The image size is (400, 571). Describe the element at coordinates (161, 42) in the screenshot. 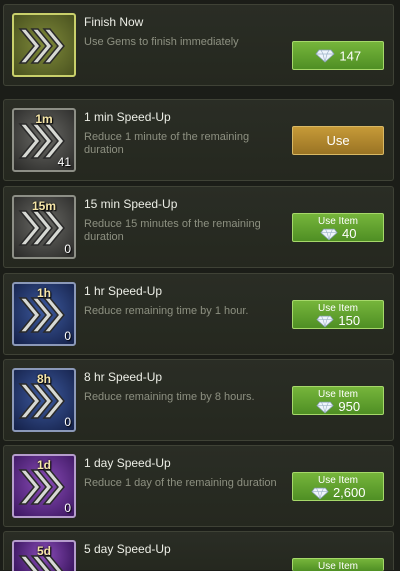

I see `item-description: Use Gems to finish immediately` at that location.